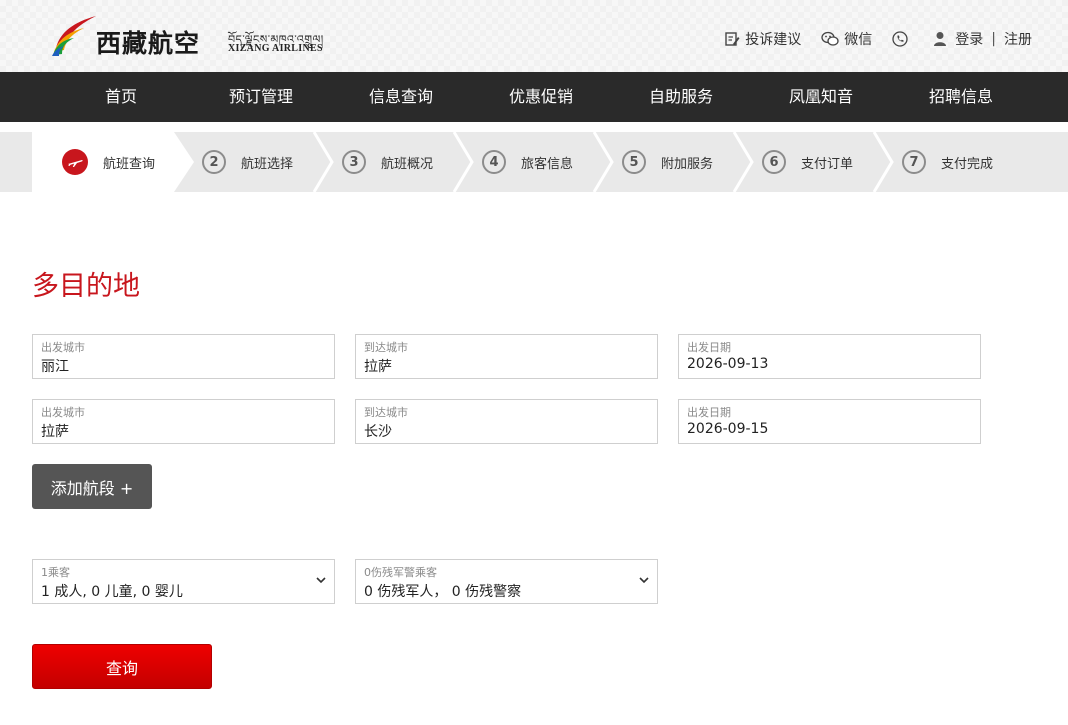 This screenshot has height=725, width=1068. What do you see at coordinates (121, 97) in the screenshot?
I see `nav-item-home: 首页` at bounding box center [121, 97].